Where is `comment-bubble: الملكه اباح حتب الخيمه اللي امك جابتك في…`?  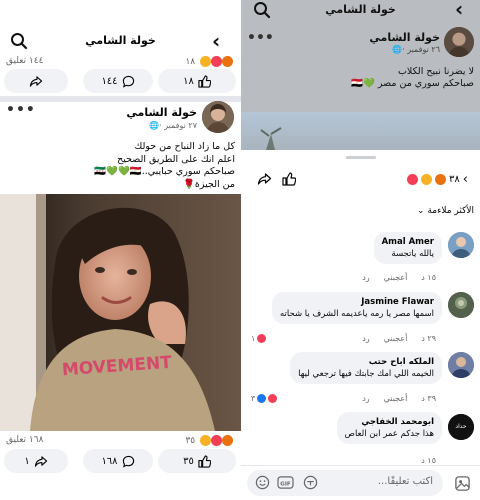 comment-bubble: الملكه اباح حتب الخيمه اللي امك جابتك في… is located at coordinates (366, 368).